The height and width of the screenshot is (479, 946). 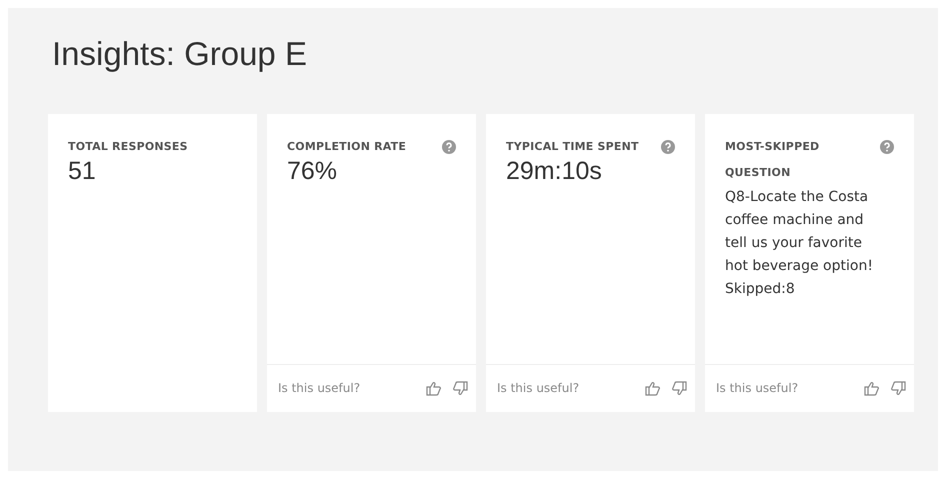 I want to click on card-label: MOST-SKIPPED QUESTION, so click(x=772, y=159).